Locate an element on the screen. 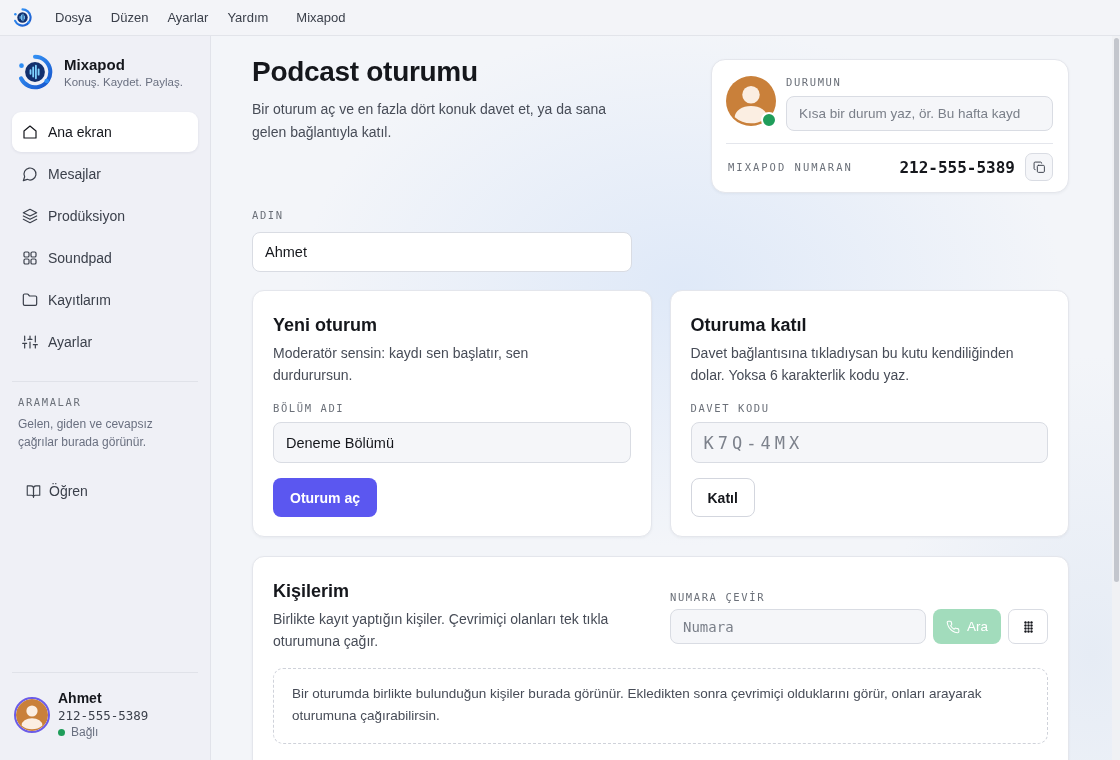 The height and width of the screenshot is (760, 1120). status-input: Kısa bir durum yaz, ör. Bu hafta kayd is located at coordinates (919, 113).